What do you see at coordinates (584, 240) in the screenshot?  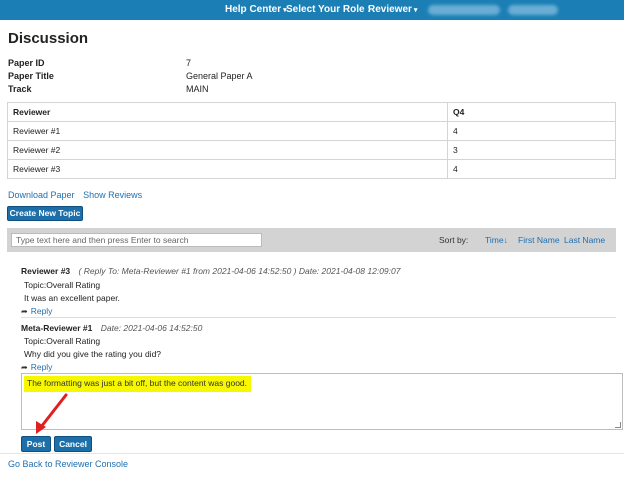 I see `sort-last-name-link: Last Name` at bounding box center [584, 240].